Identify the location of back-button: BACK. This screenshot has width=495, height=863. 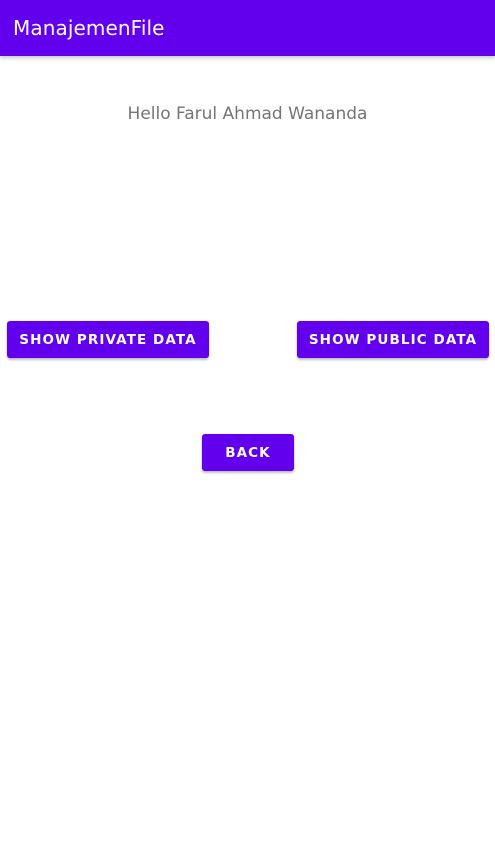
(248, 452).